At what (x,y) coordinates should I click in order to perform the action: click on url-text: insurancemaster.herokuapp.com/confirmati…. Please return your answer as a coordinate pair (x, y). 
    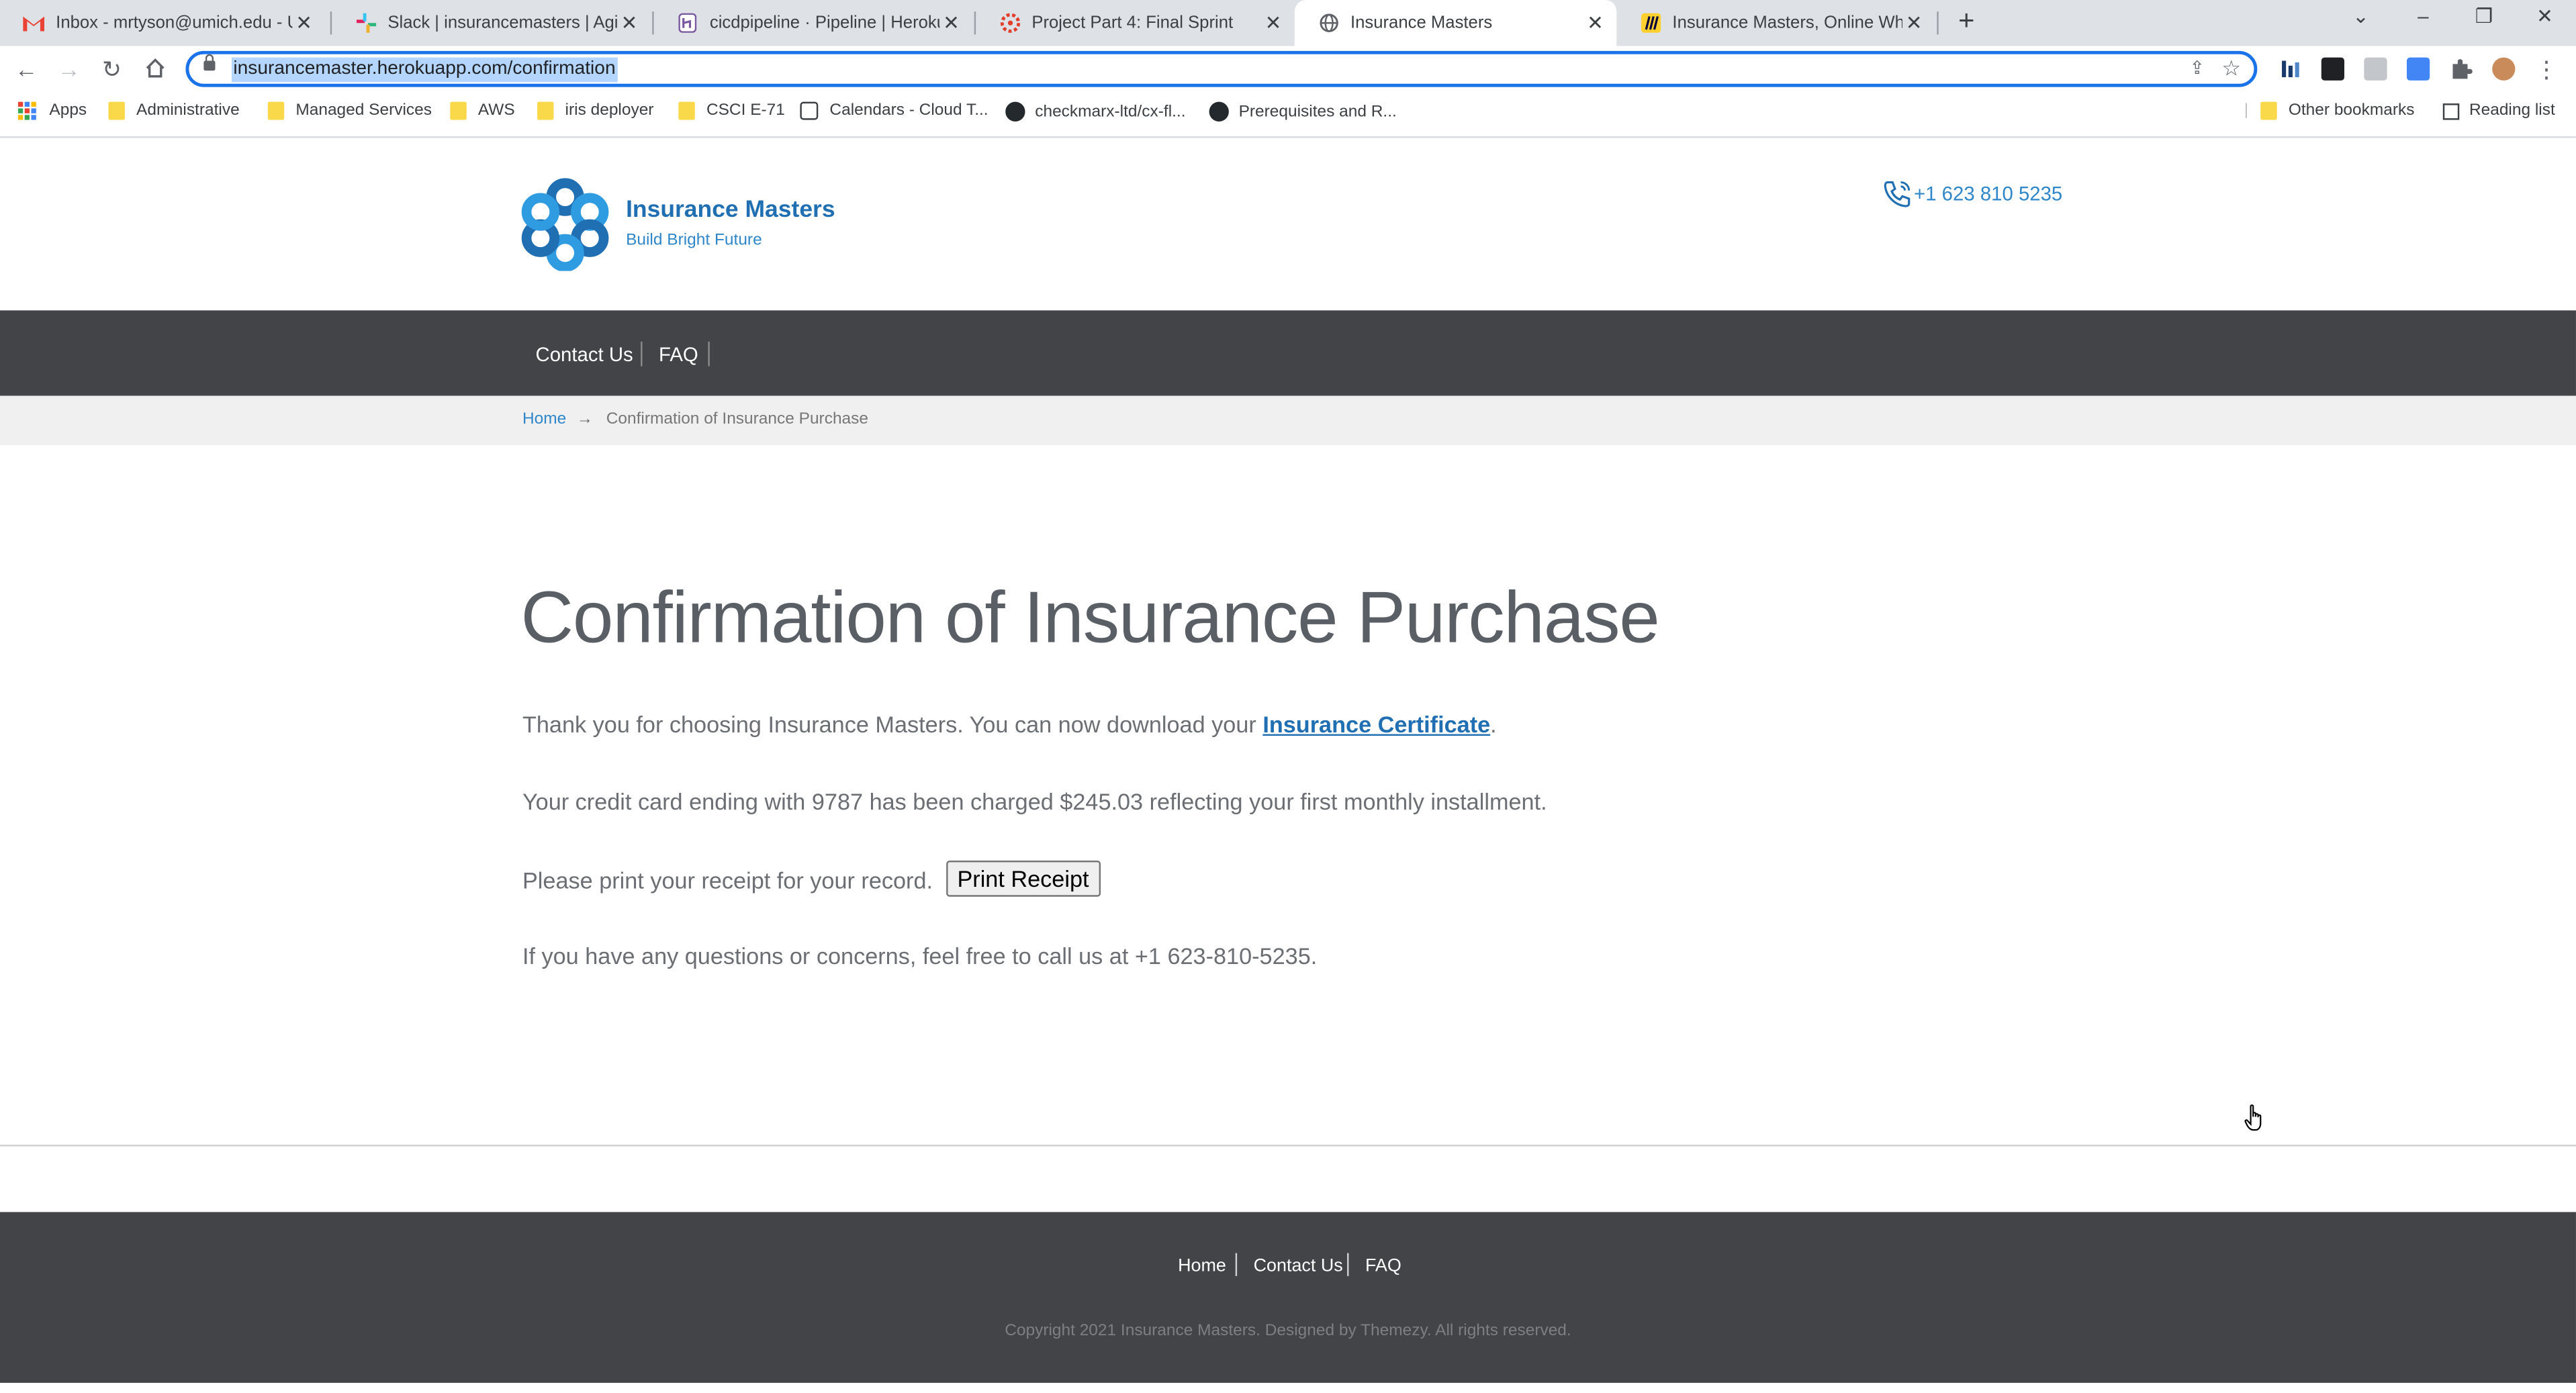
    Looking at the image, I should click on (424, 70).